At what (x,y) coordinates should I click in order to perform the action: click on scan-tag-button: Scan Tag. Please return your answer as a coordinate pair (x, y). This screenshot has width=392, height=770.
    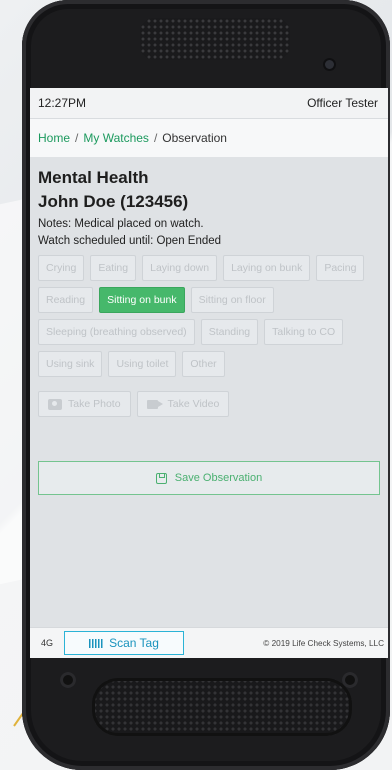
    Looking at the image, I should click on (124, 643).